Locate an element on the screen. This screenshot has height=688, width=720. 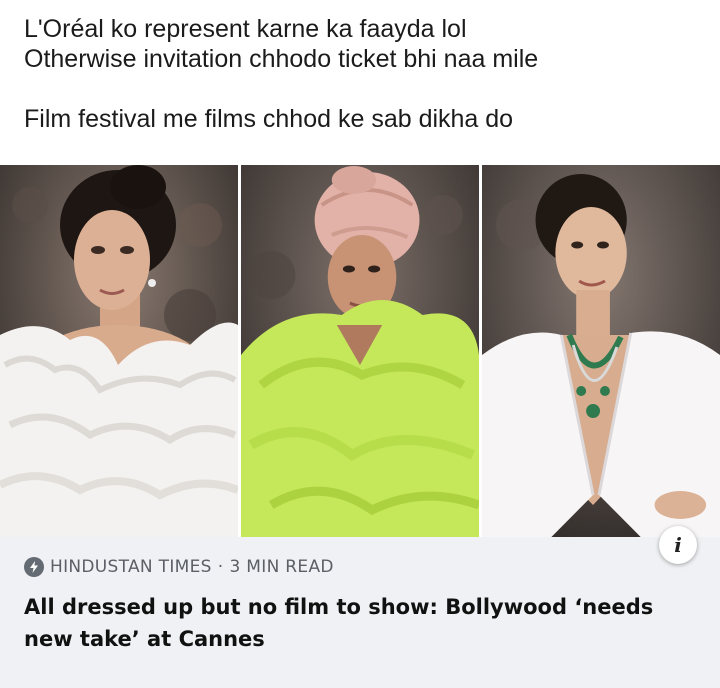
info-icon: i is located at coordinates (678, 545).